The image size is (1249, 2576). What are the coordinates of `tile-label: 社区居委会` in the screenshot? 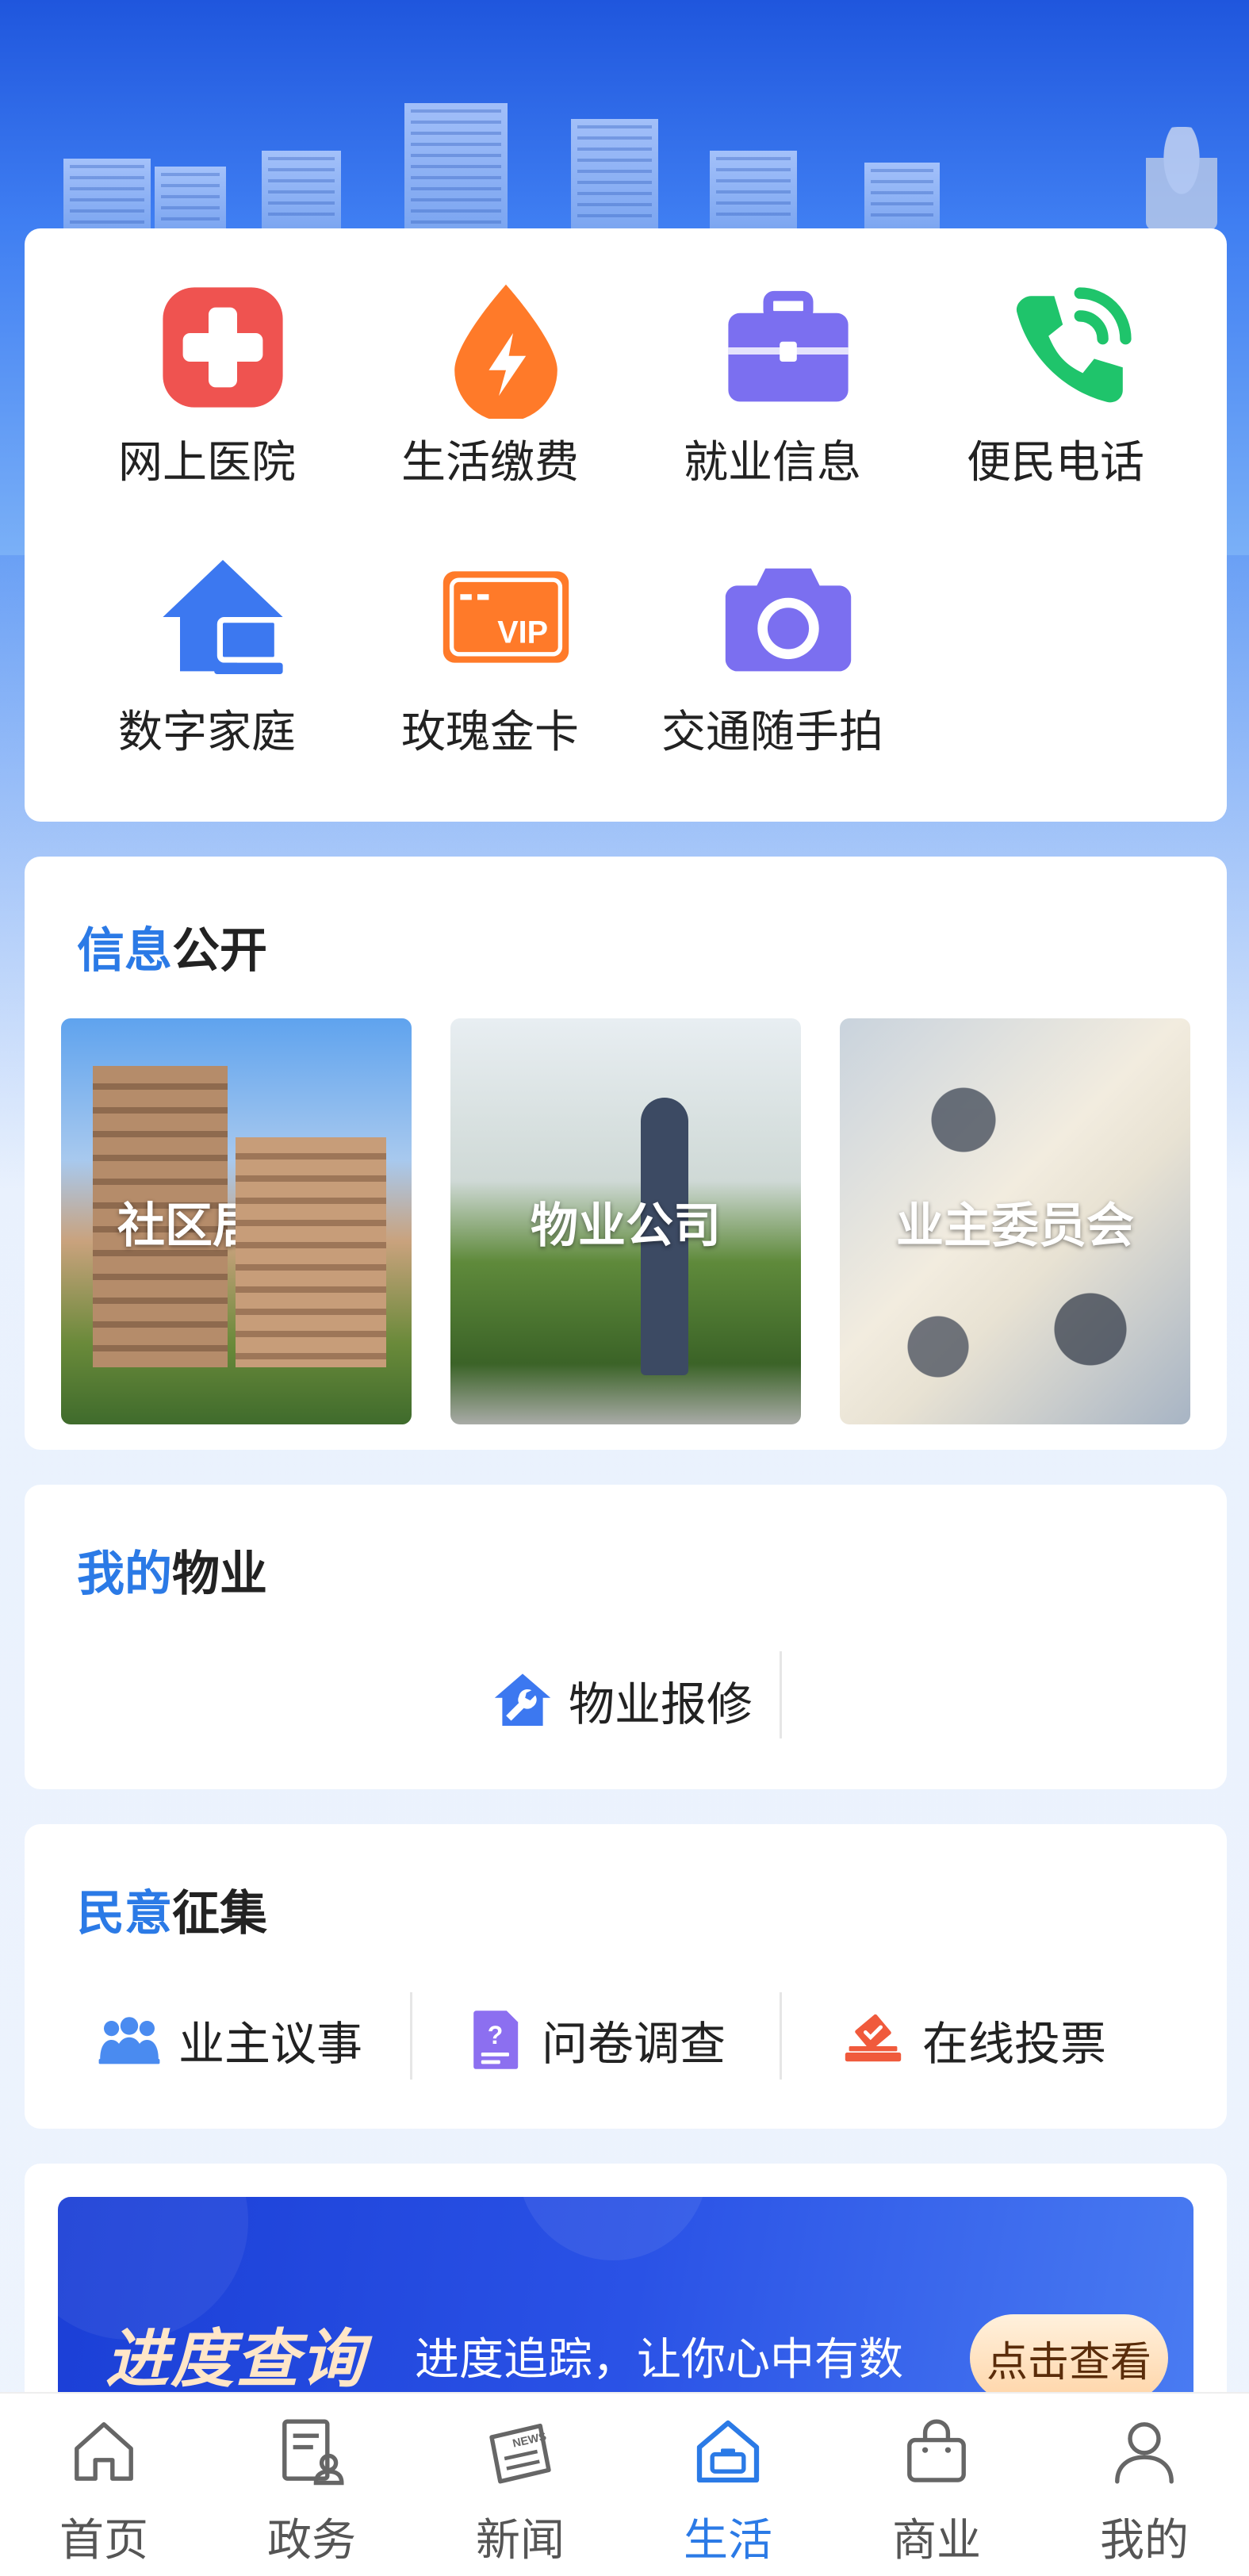 It's located at (236, 1226).